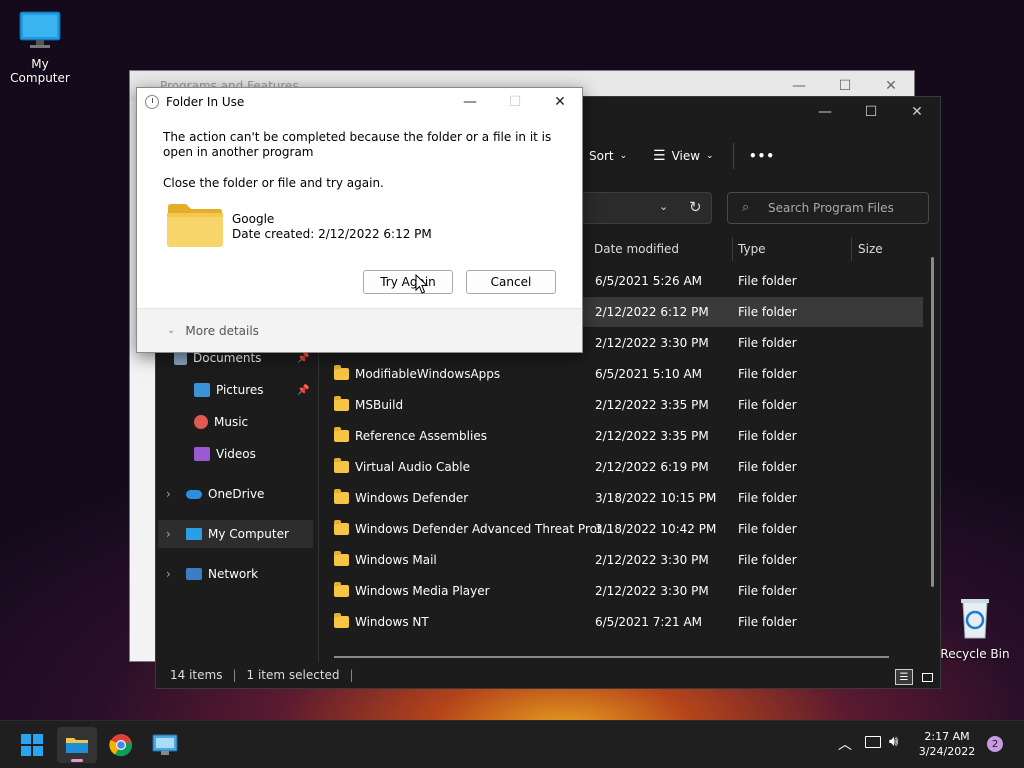  Describe the element at coordinates (625, 622) in the screenshot. I see `table-row: Windows NT 6/5/2021 7:21 AM File folder` at that location.